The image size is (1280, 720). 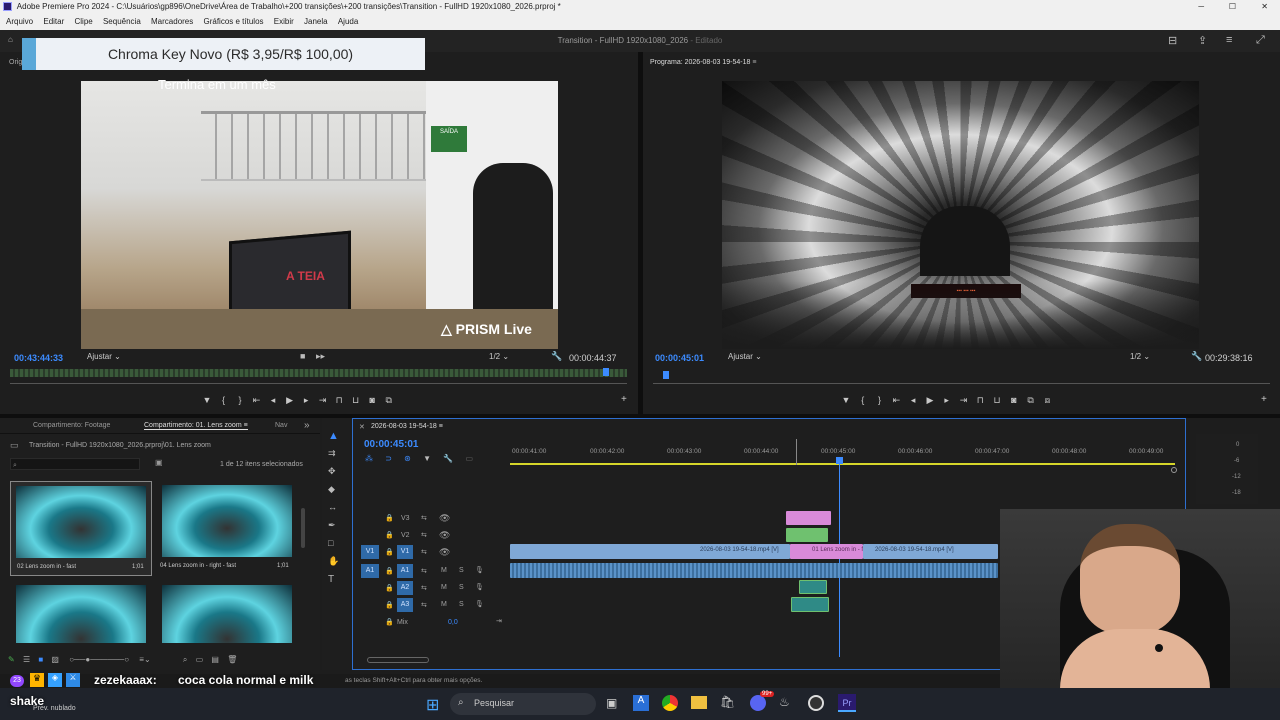 I want to click on step-forward-icon: ▸, so click(x=947, y=400).